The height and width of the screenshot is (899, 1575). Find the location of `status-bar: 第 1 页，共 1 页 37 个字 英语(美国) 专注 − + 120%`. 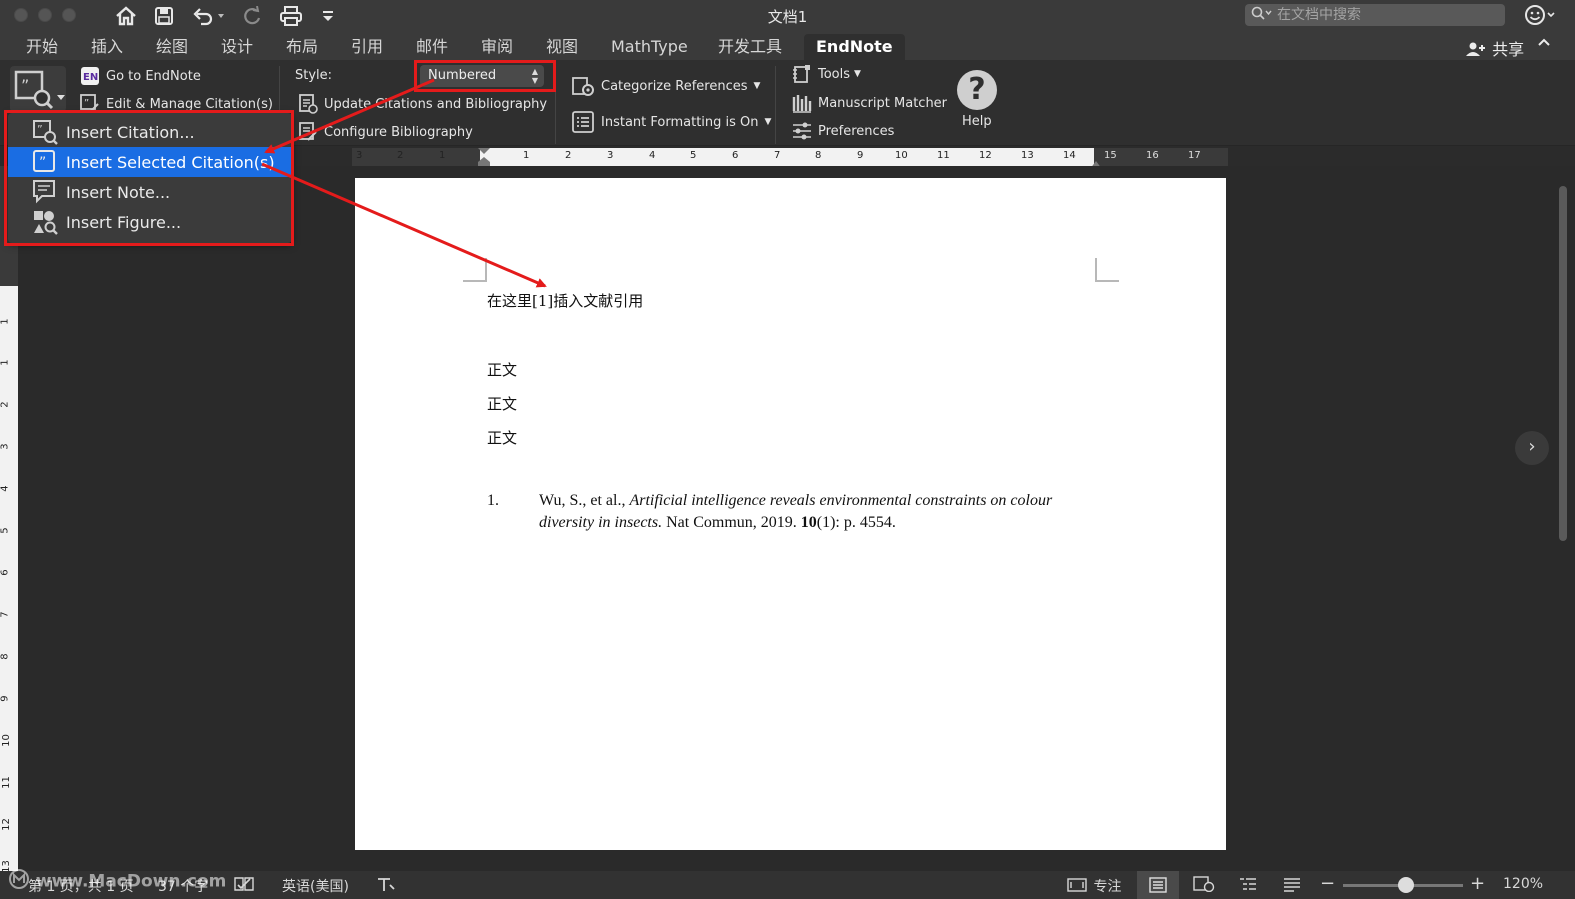

status-bar: 第 1 页，共 1 页 37 个字 英语(美国) 专注 − + 120% is located at coordinates (787, 885).